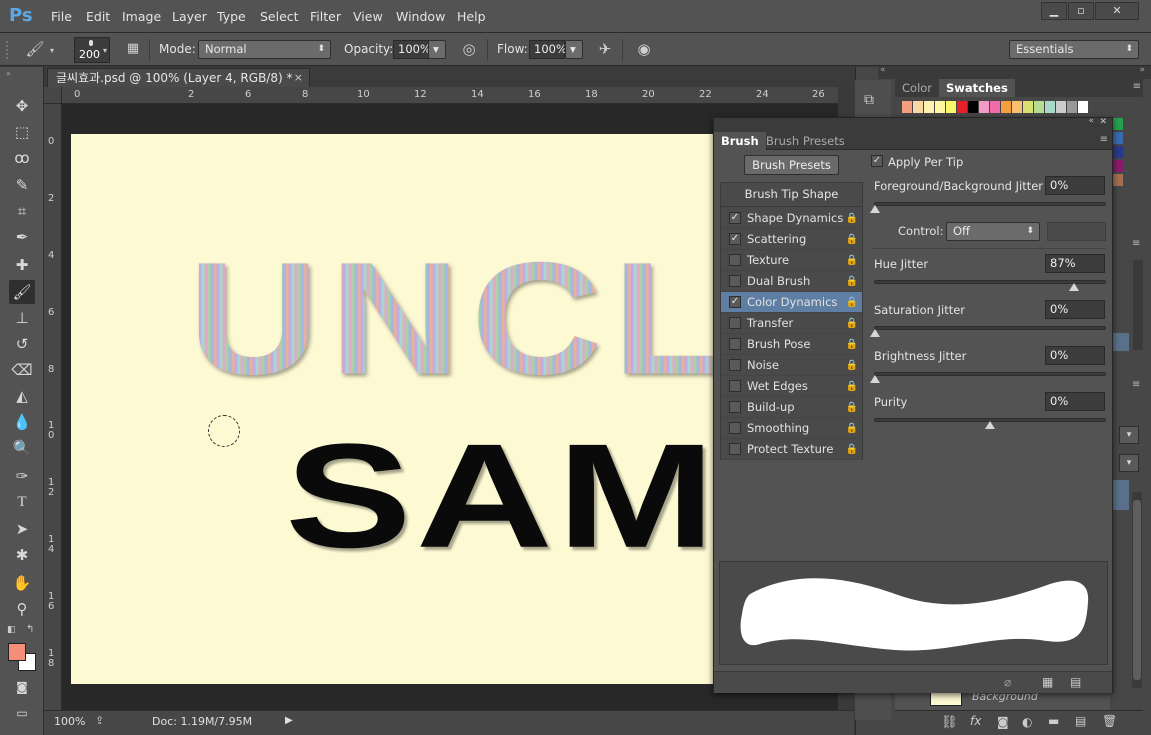 This screenshot has width=1151, height=735. I want to click on quick-mask-icon: ◙, so click(22, 687).